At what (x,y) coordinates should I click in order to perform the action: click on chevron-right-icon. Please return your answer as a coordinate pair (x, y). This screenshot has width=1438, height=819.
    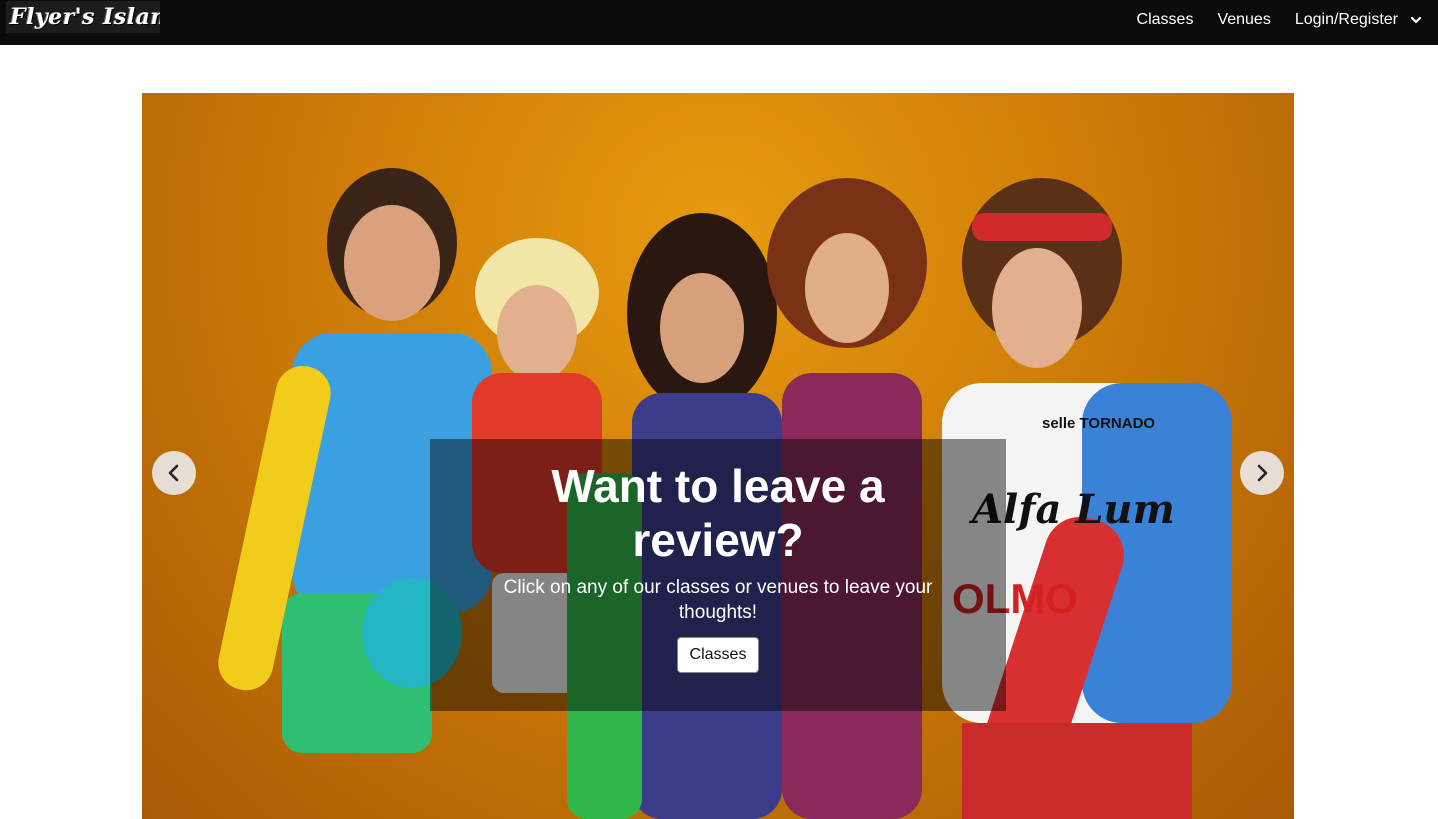
    Looking at the image, I should click on (1262, 473).